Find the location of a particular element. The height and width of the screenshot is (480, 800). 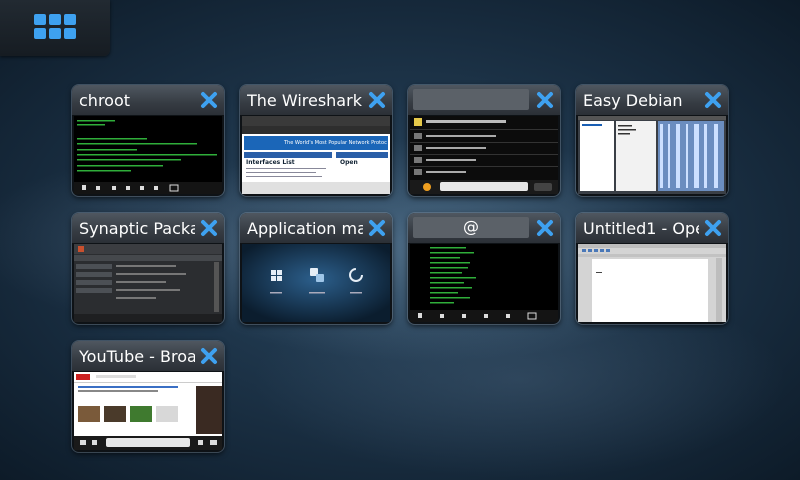

window-thumbnail-synaptic: Synaptic Packa is located at coordinates (148, 268).